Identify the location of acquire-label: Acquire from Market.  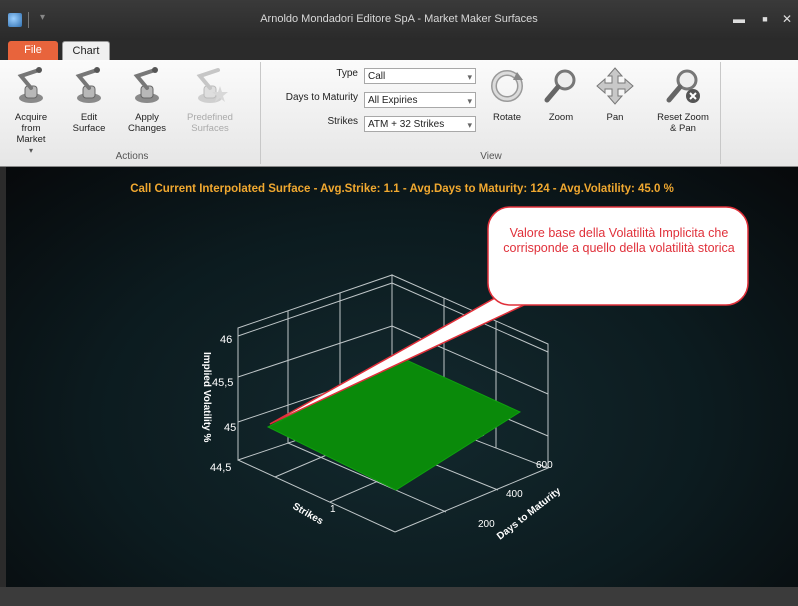
(31, 128).